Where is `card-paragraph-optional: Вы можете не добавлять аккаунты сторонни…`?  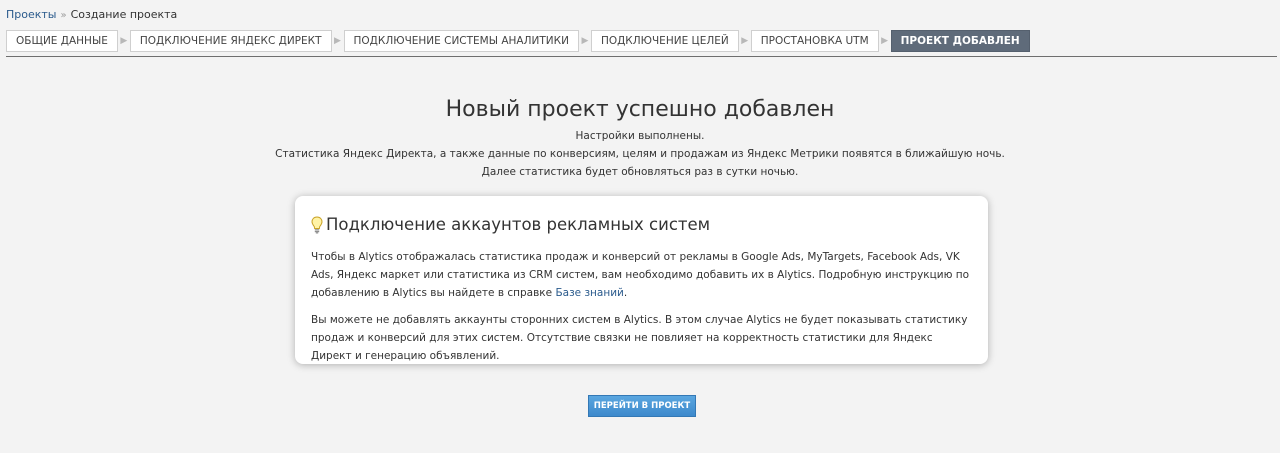 card-paragraph-optional: Вы можете не добавлять аккаунты сторонни… is located at coordinates (639, 338).